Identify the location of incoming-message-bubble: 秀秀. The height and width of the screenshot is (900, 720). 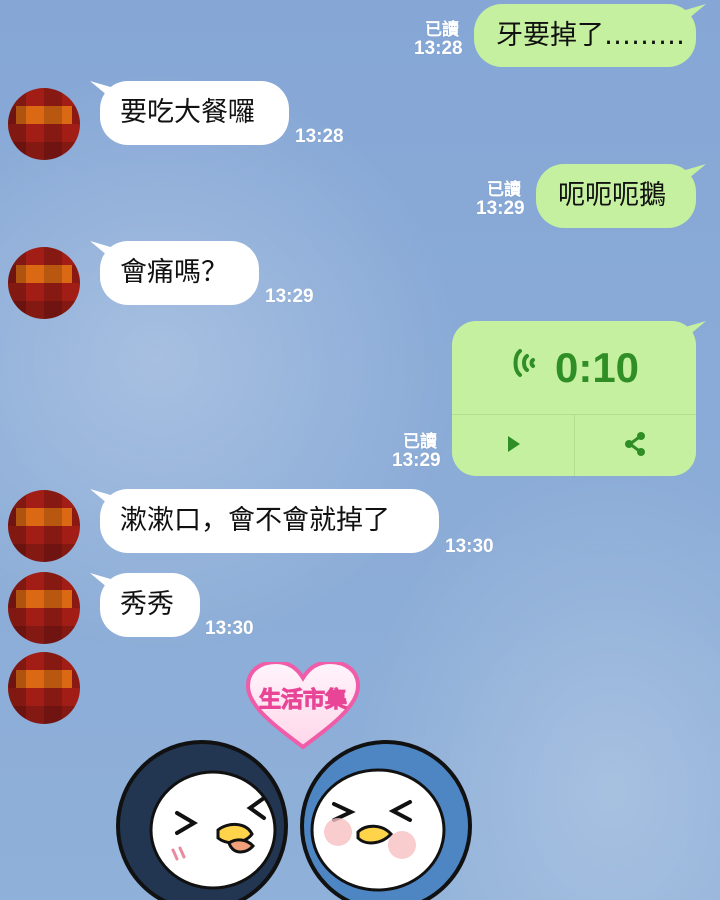
(150, 605).